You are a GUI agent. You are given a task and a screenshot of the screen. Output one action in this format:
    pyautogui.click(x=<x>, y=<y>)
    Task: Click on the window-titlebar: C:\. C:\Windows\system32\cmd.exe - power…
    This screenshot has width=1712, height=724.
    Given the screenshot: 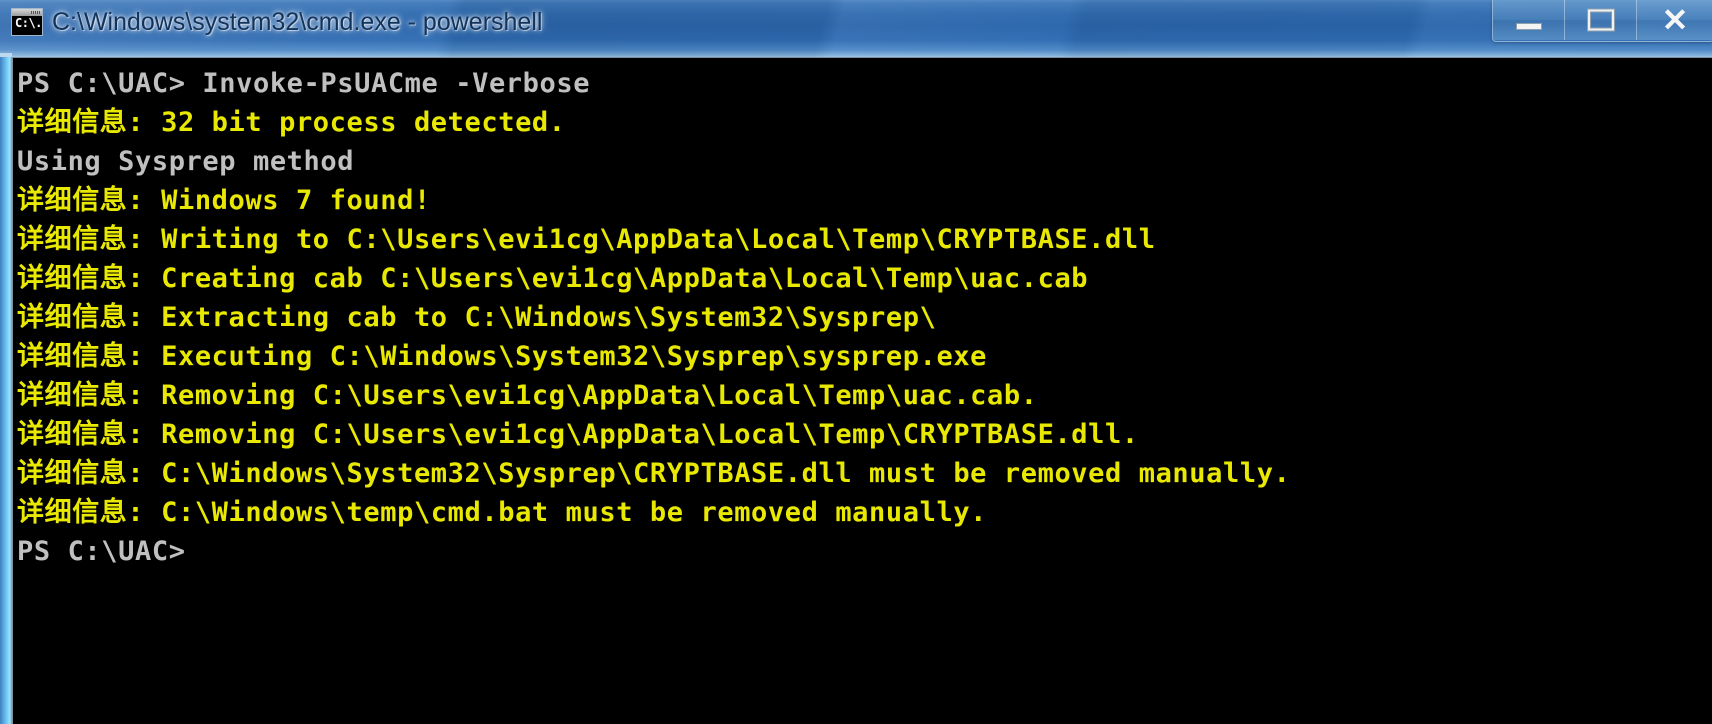 What is the action you would take?
    pyautogui.click(x=856, y=29)
    